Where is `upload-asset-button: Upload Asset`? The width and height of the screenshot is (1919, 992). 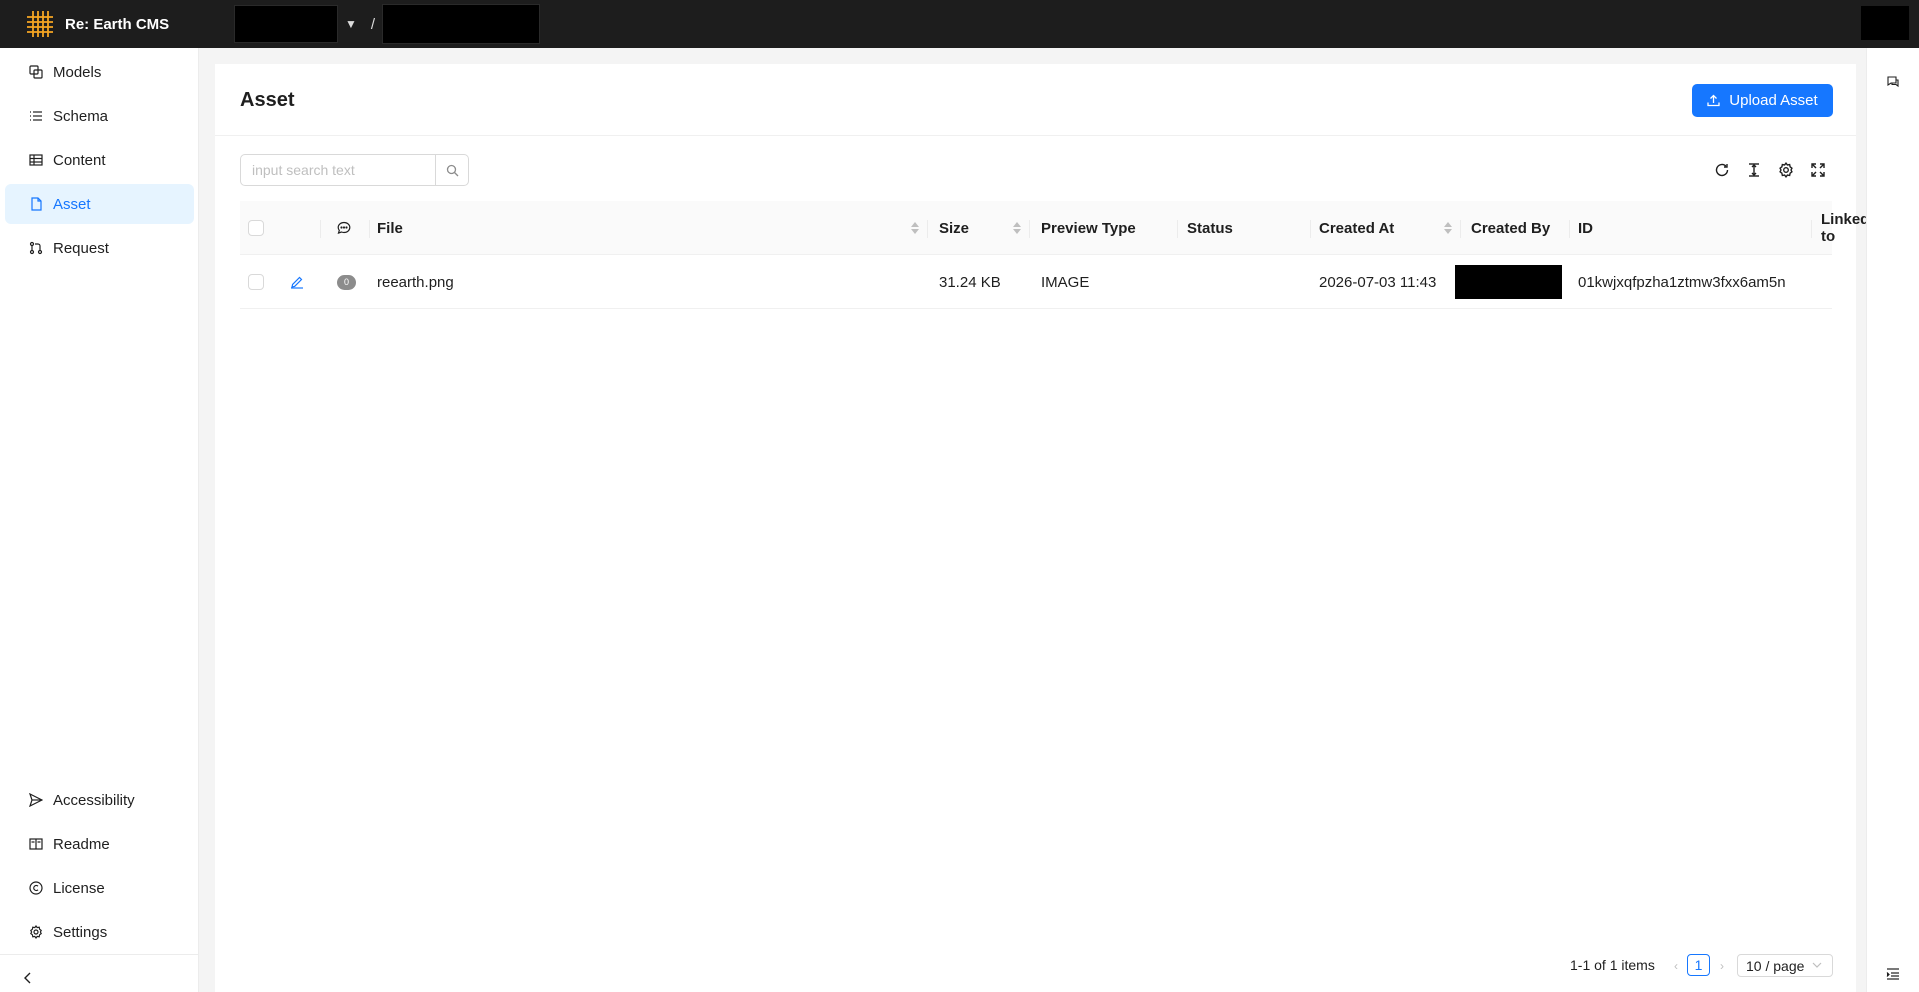 upload-asset-button: Upload Asset is located at coordinates (1762, 100).